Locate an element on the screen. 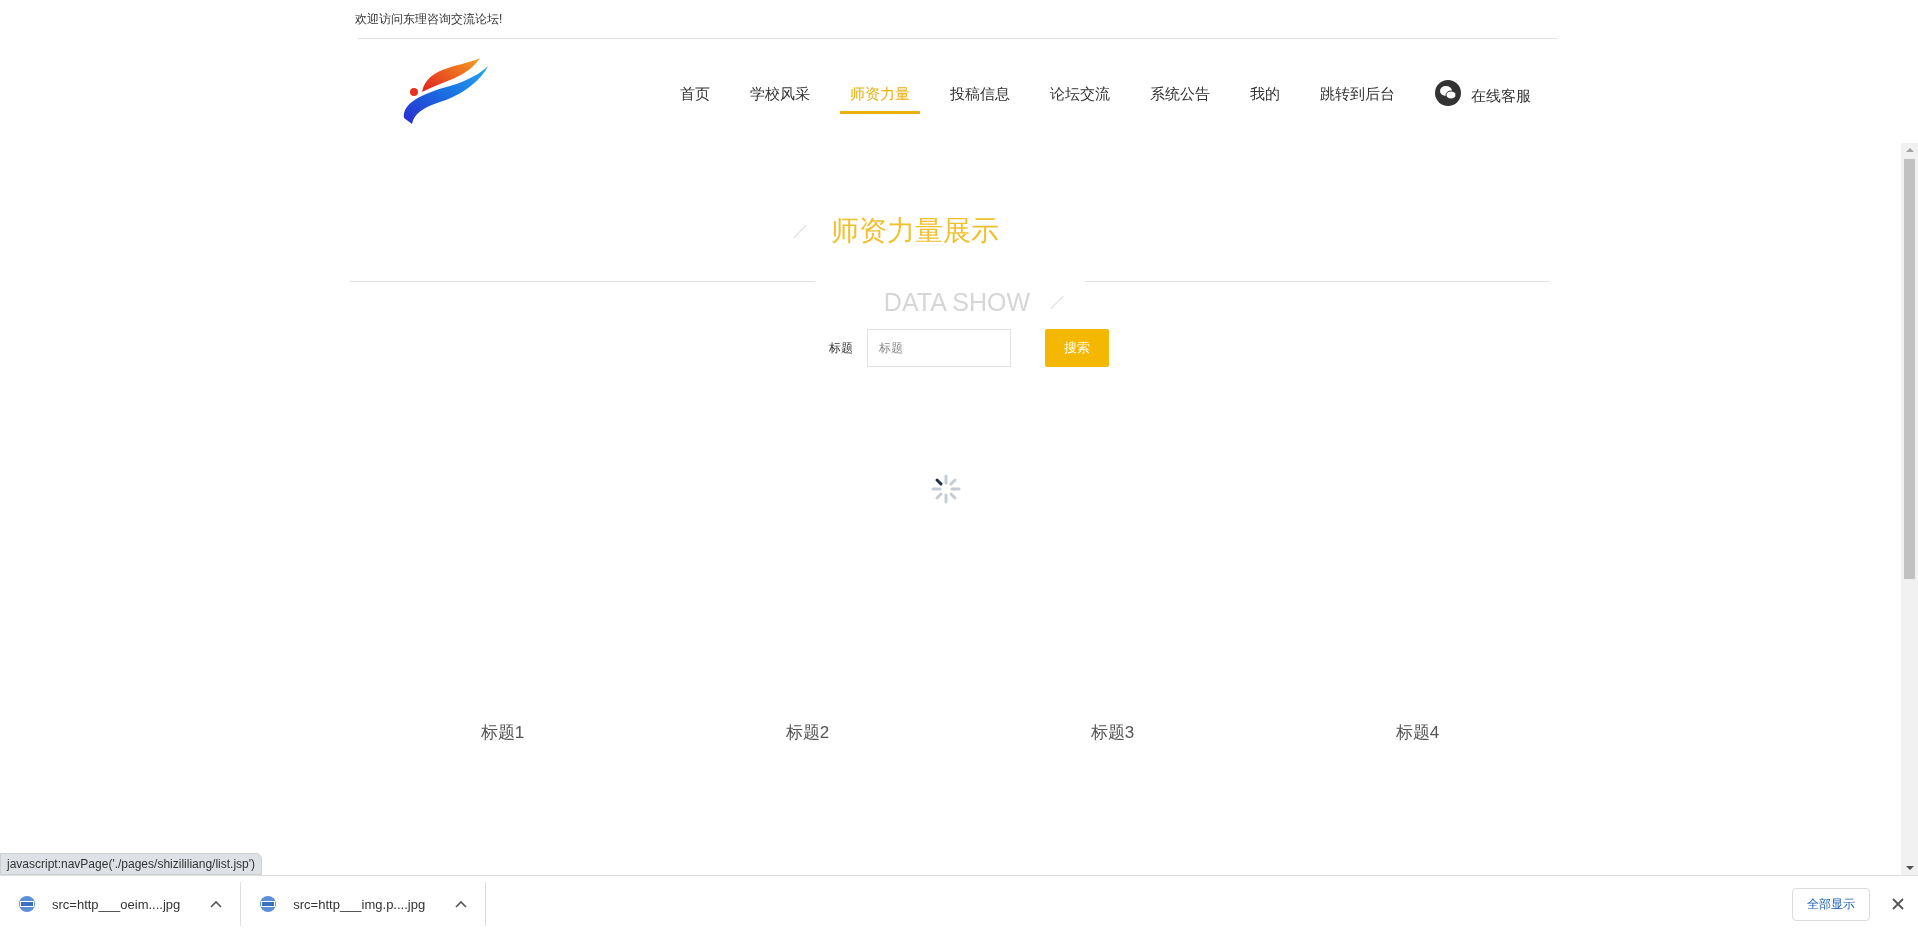  item-title: 标题1 is located at coordinates (502, 732).